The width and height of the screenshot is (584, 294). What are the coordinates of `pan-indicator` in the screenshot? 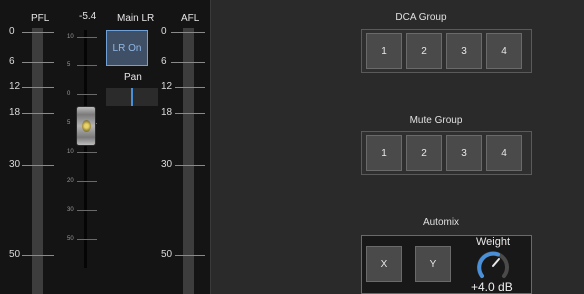 It's located at (132, 97).